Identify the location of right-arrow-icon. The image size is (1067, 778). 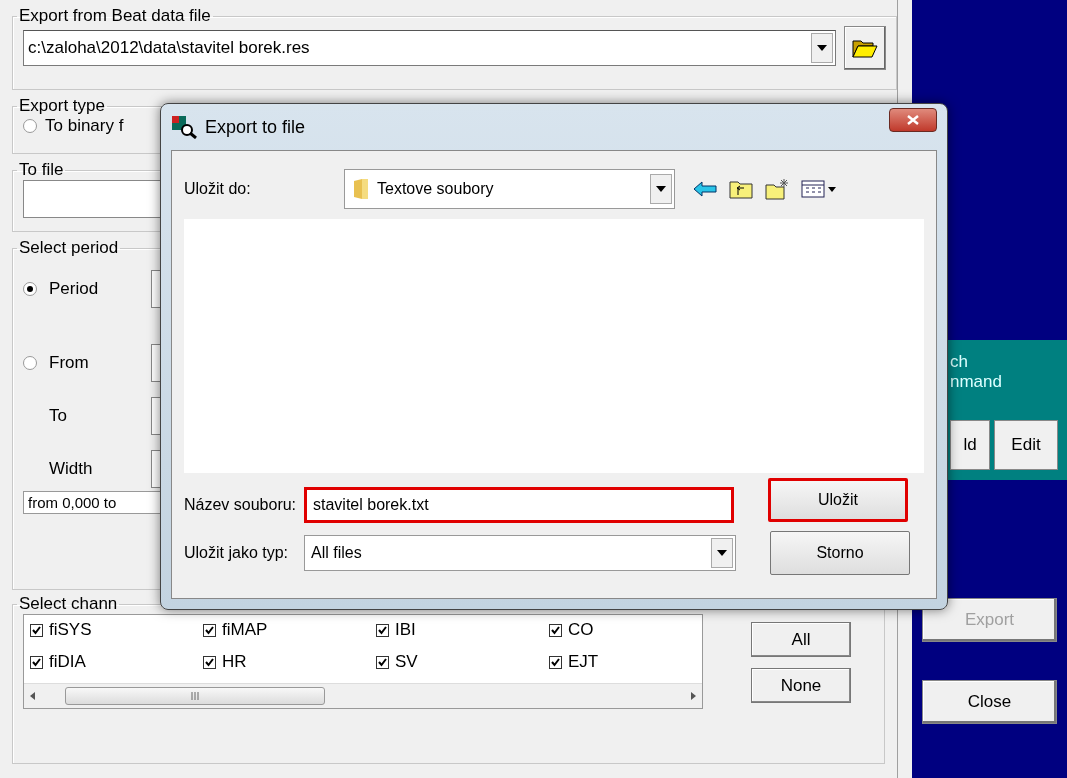
(693, 696).